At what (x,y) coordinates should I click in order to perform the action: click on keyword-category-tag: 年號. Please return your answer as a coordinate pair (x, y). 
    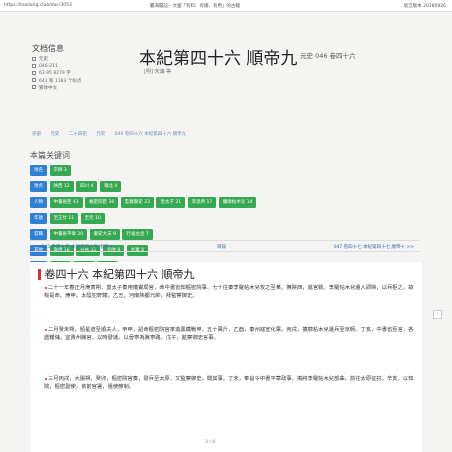
    Looking at the image, I should click on (38, 218).